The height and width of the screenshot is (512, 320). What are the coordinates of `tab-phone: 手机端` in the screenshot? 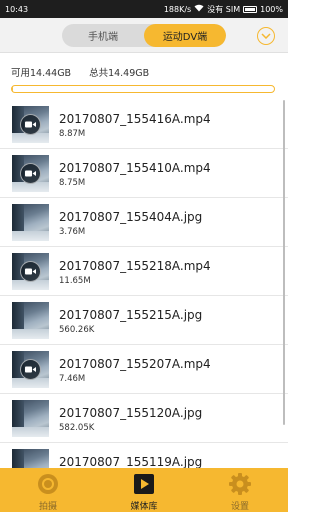 It's located at (103, 35).